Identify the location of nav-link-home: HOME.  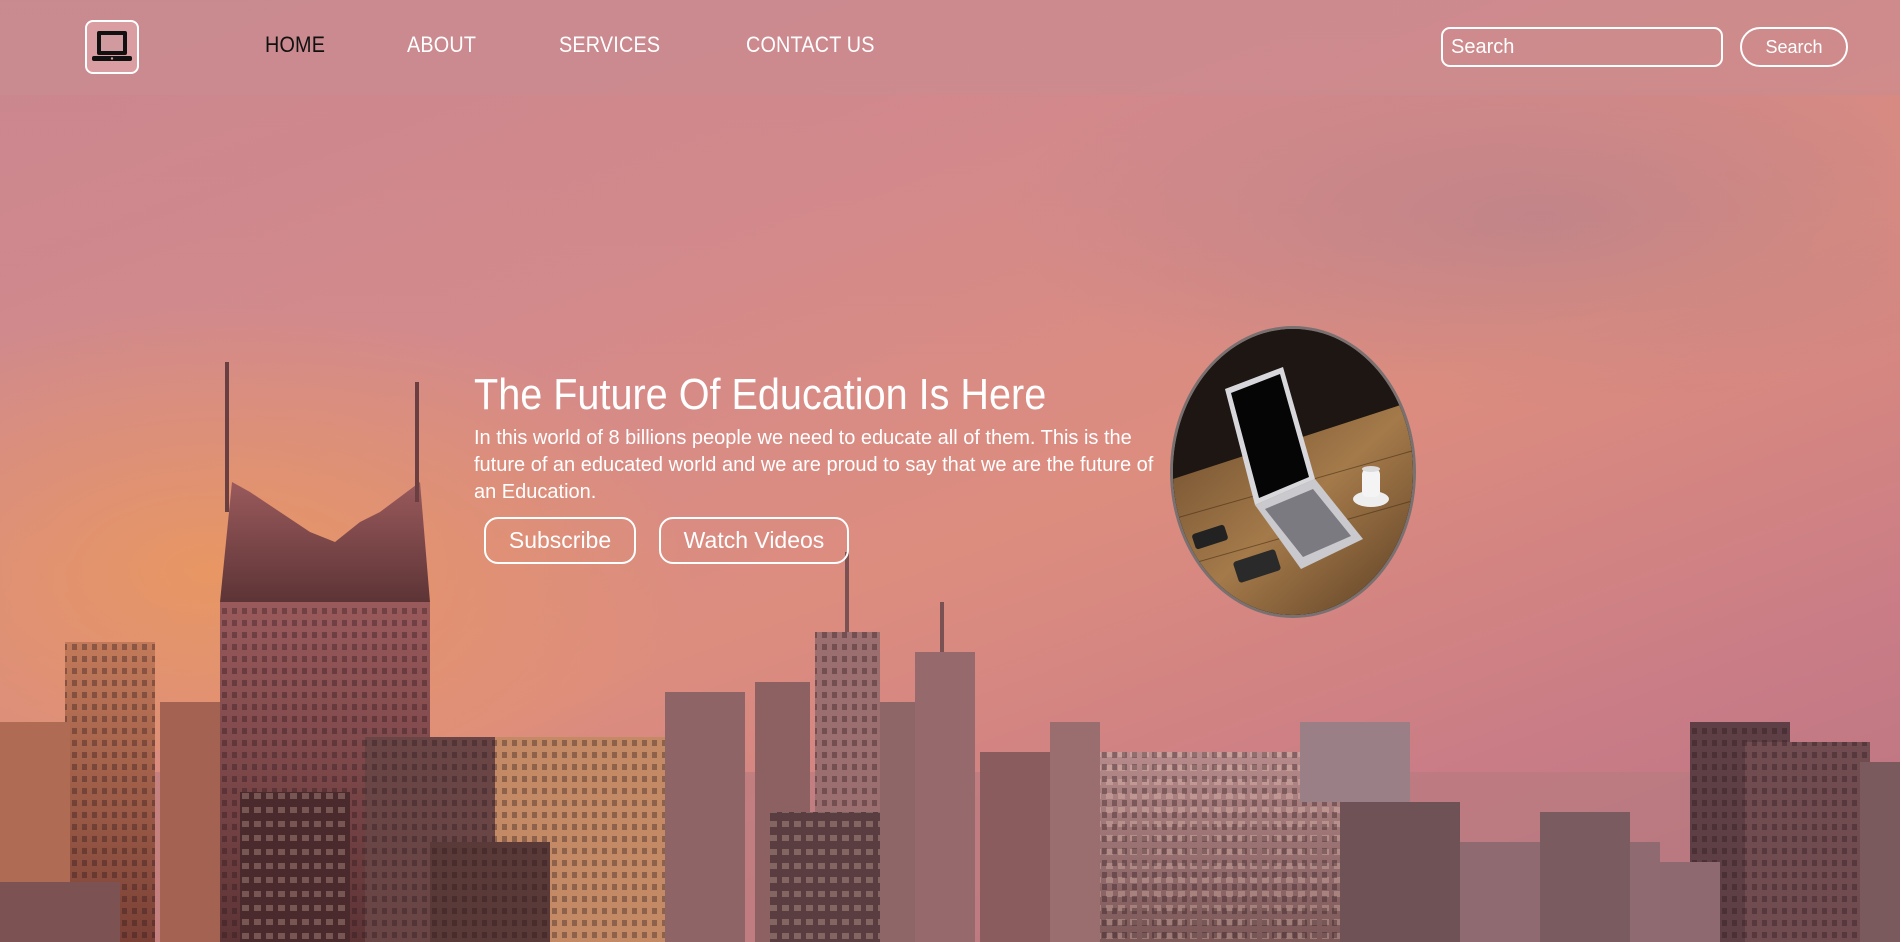
(295, 45).